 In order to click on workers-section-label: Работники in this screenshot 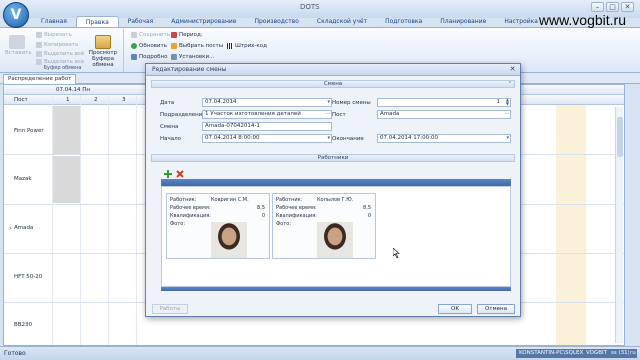, I will do `click(333, 158)`.